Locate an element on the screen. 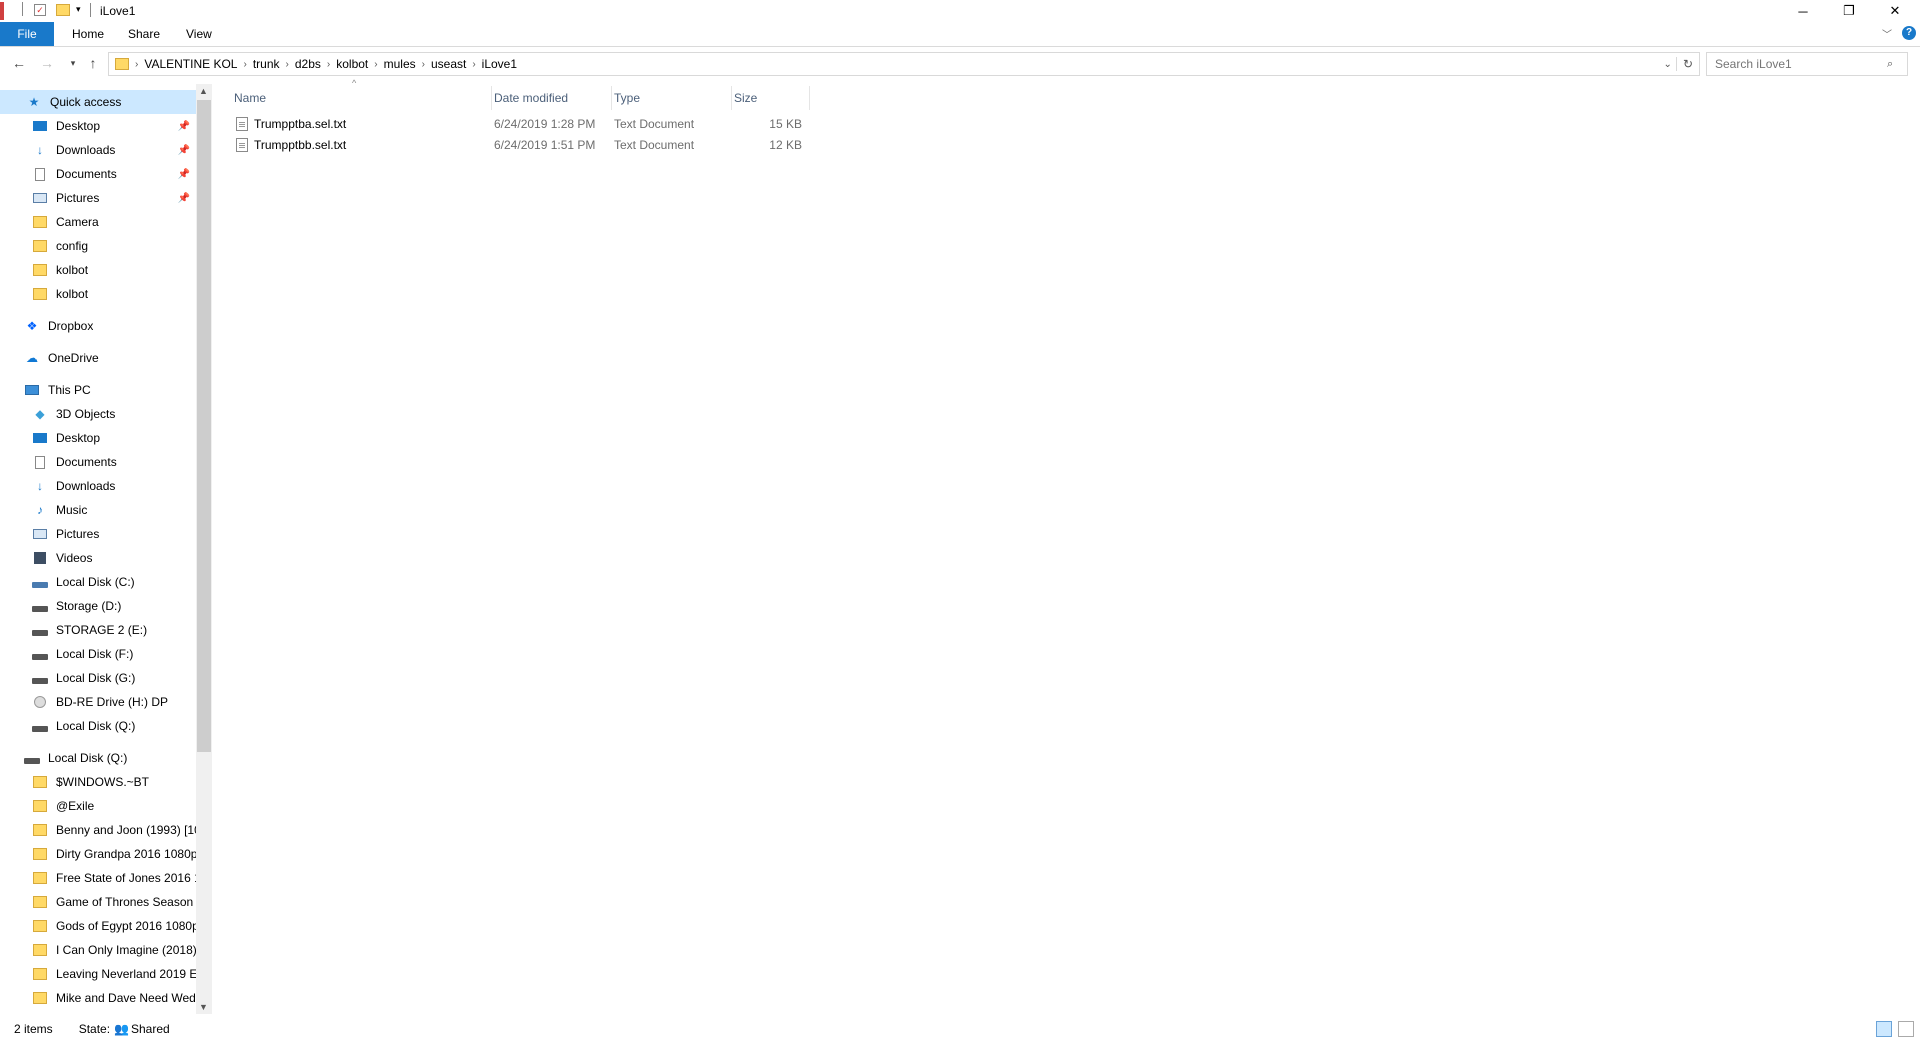 The width and height of the screenshot is (1920, 1040). desktop-icon is located at coordinates (40, 126).